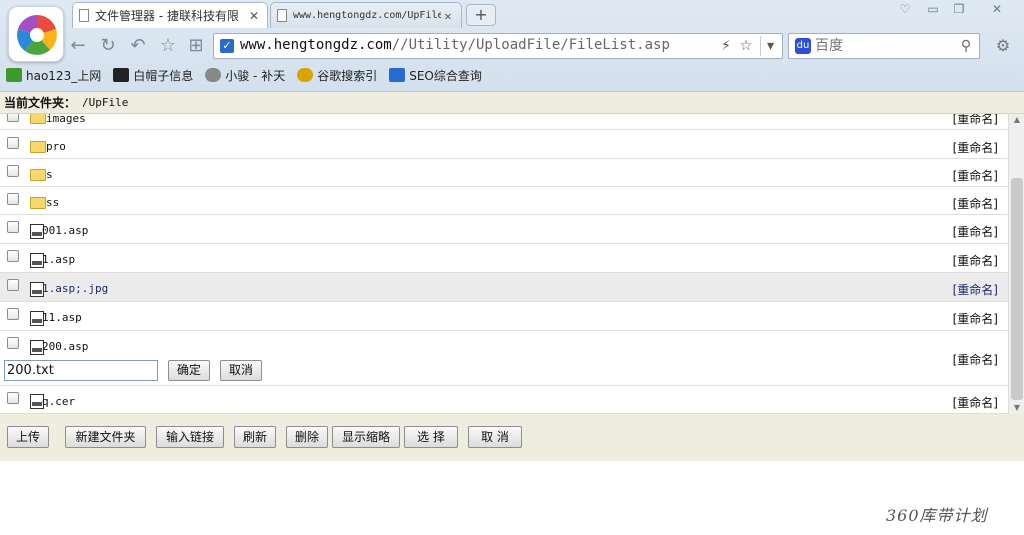  Describe the element at coordinates (190, 437) in the screenshot. I see `input-link-button: 输入链接` at that location.